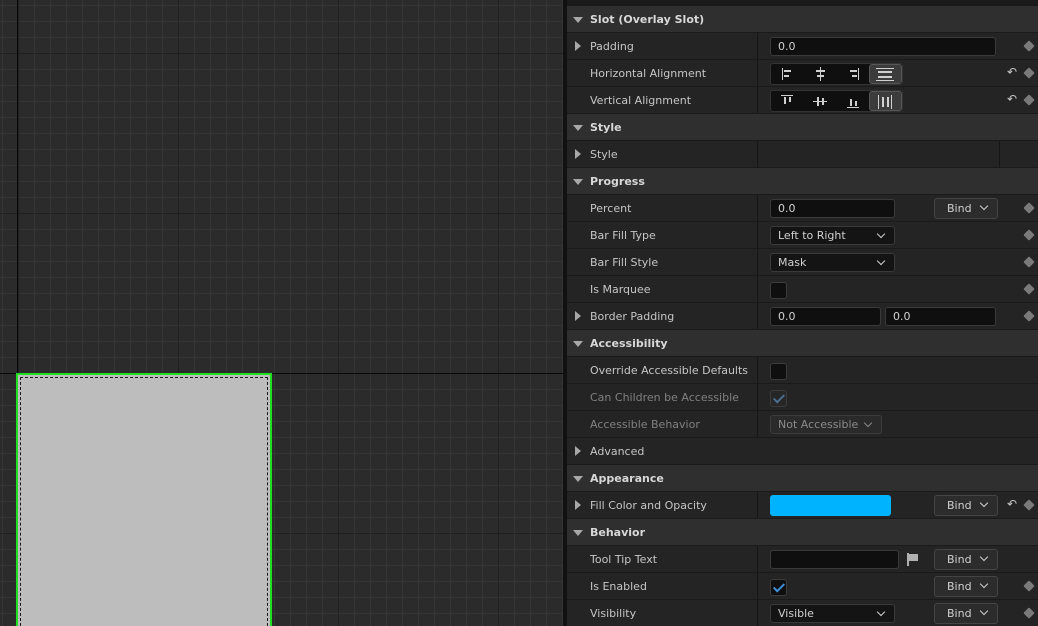 Image resolution: width=1038 pixels, height=626 pixels. What do you see at coordinates (778, 371) in the screenshot?
I see `override-accessible-checkbox` at bounding box center [778, 371].